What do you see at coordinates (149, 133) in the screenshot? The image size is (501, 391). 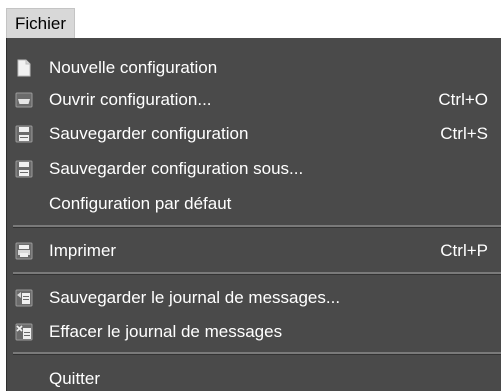 I see `menu-item-label: Sauvegarder configuration` at bounding box center [149, 133].